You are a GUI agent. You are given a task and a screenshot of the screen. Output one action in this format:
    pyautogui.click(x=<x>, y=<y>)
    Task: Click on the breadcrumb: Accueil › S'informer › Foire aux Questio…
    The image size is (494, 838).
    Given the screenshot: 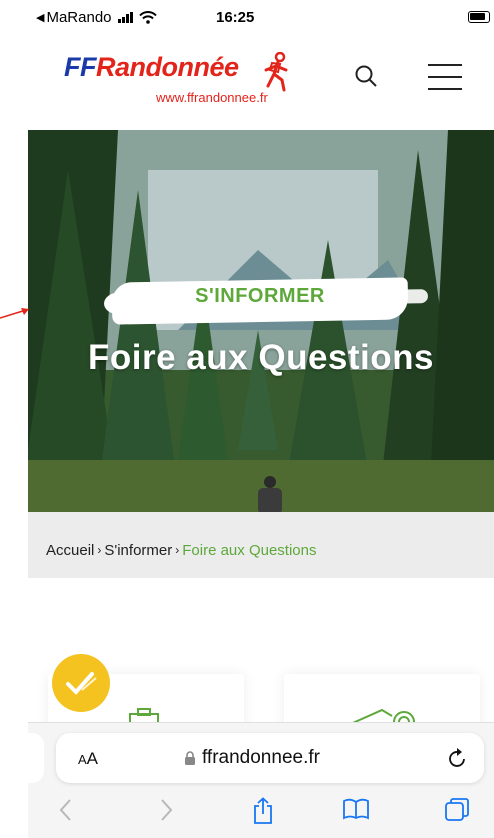 What is the action you would take?
    pyautogui.click(x=261, y=550)
    